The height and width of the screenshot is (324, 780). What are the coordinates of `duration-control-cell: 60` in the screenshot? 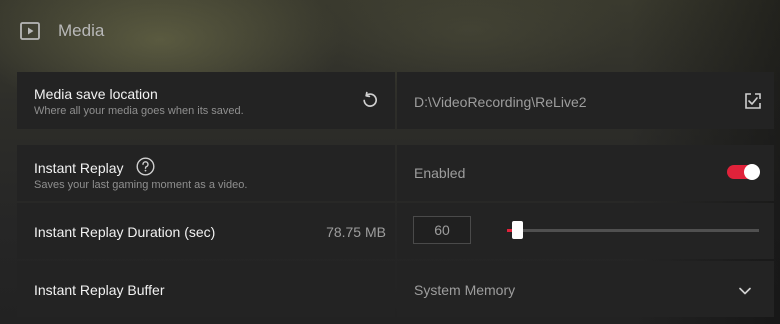 It's located at (585, 231).